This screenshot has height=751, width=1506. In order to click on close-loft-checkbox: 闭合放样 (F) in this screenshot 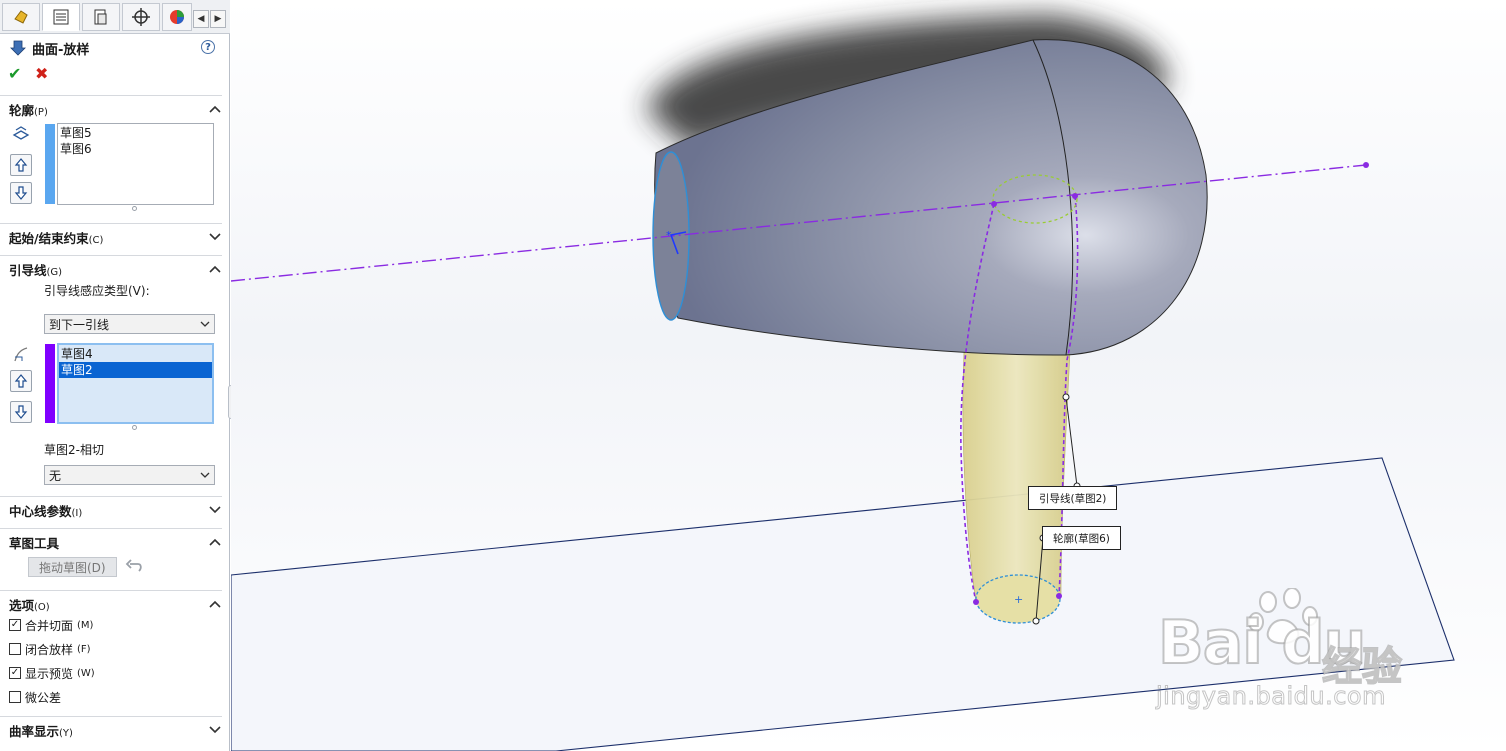, I will do `click(50, 649)`.